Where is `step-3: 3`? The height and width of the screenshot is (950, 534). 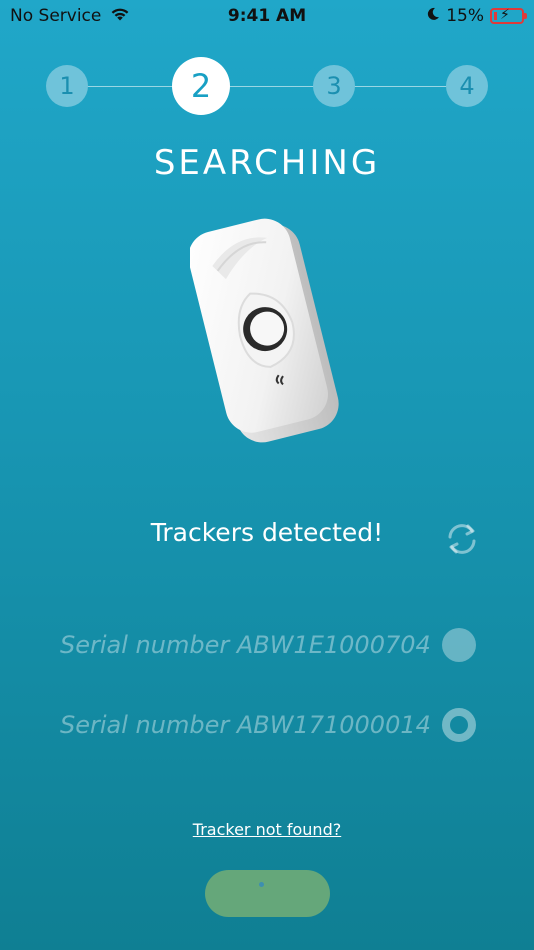 step-3: 3 is located at coordinates (334, 86).